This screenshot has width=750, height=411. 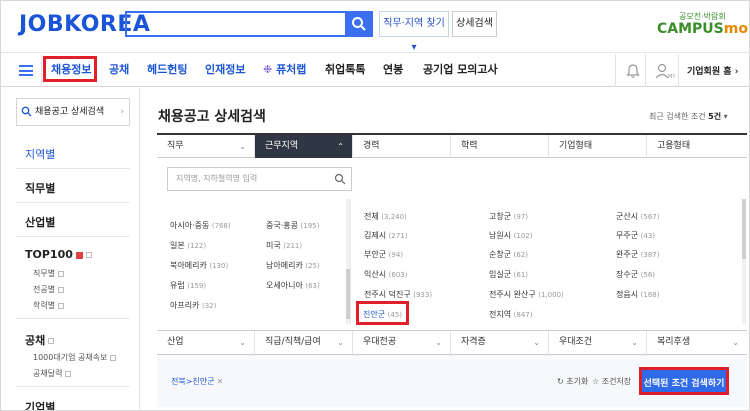 What do you see at coordinates (667, 71) in the screenshot?
I see `user-icon: MY` at bounding box center [667, 71].